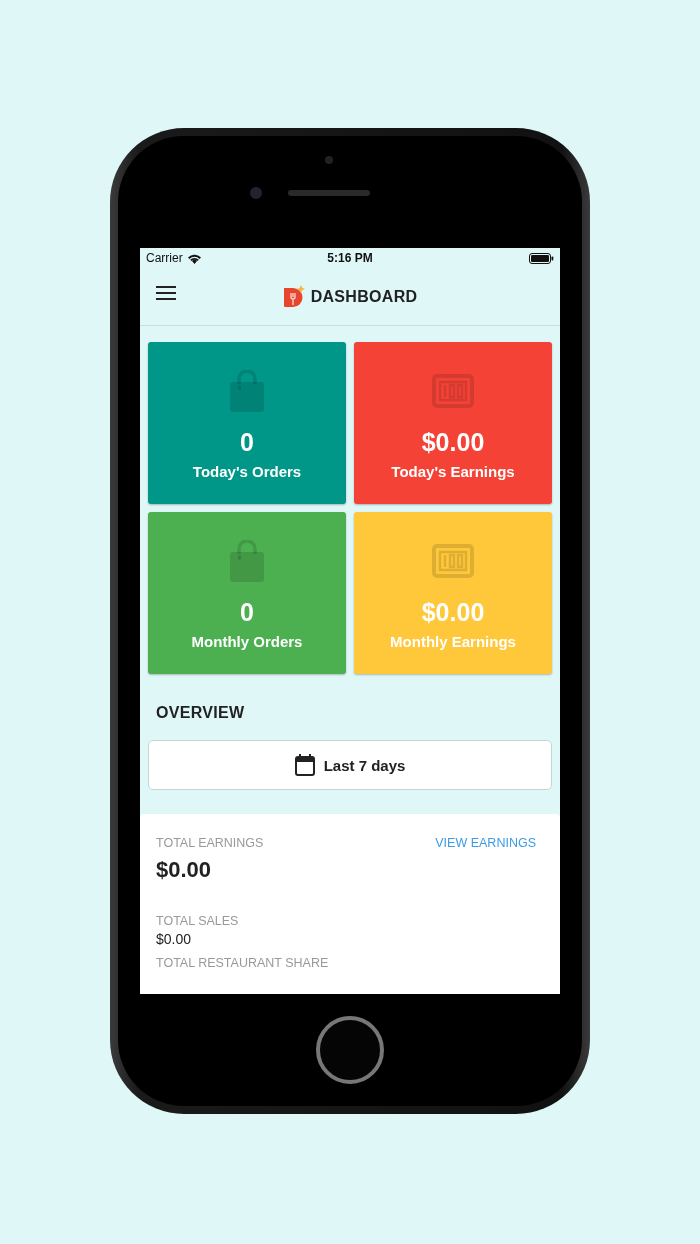 Image resolution: width=700 pixels, height=1244 pixels. I want to click on screen-title: DASHBOARD, so click(364, 296).